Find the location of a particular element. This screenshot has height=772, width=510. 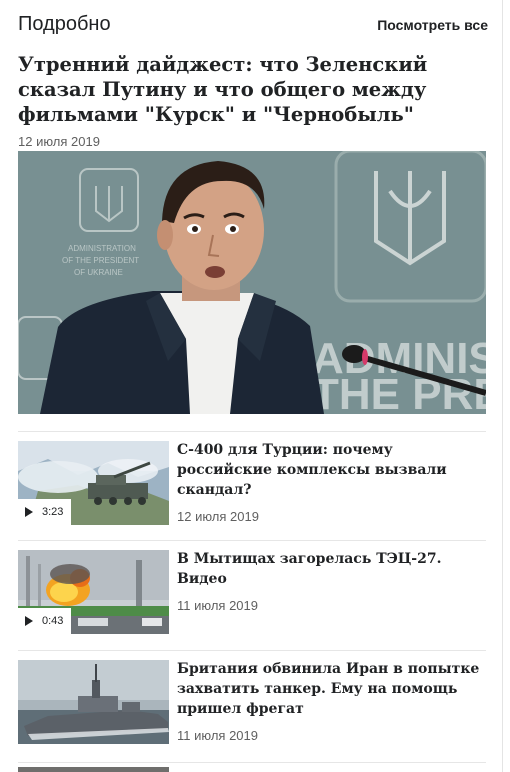

next-item-thumbnail-partial is located at coordinates (93, 769).